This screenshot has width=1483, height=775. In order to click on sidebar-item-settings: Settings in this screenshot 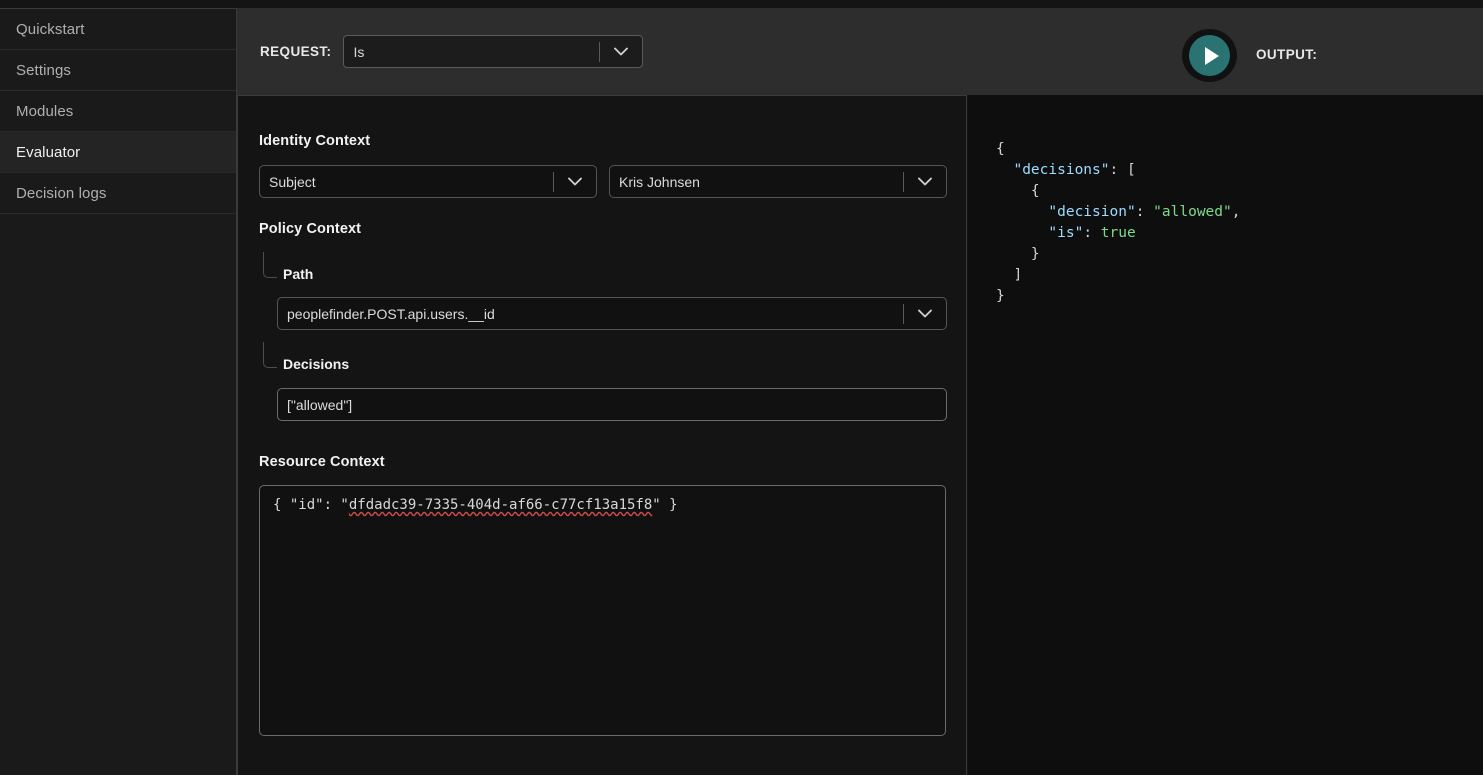, I will do `click(118, 70)`.